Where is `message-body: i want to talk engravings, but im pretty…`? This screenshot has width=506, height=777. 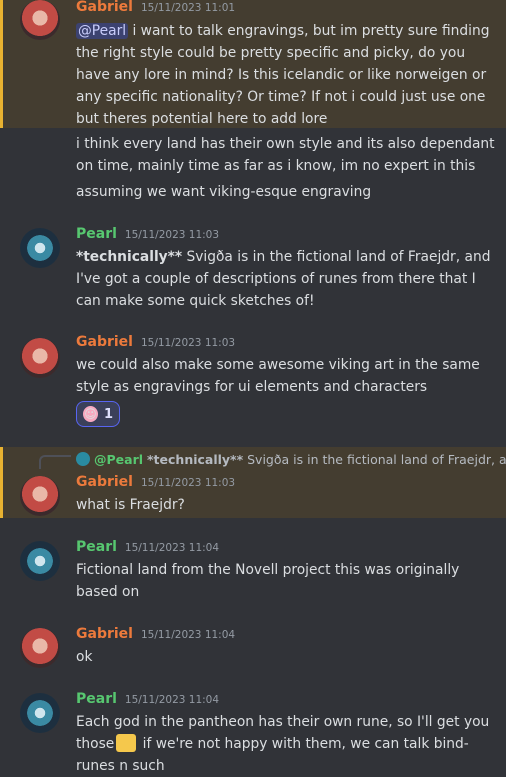 message-body: i want to talk engravings, but im pretty… is located at coordinates (283, 75).